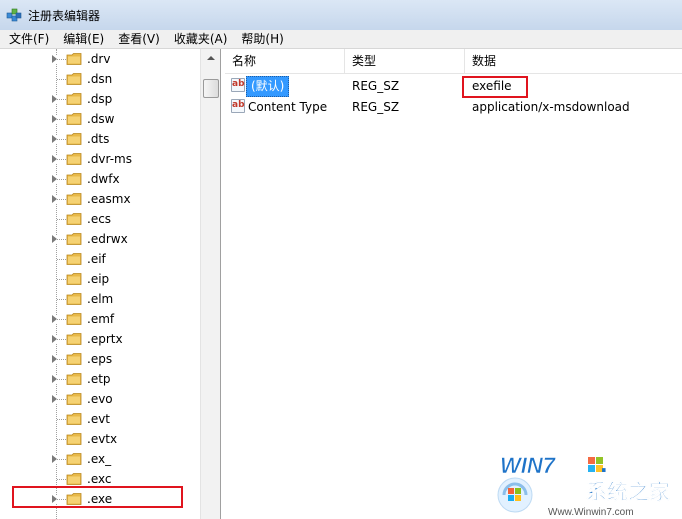  I want to click on tree-item: .ecs, so click(100, 219).